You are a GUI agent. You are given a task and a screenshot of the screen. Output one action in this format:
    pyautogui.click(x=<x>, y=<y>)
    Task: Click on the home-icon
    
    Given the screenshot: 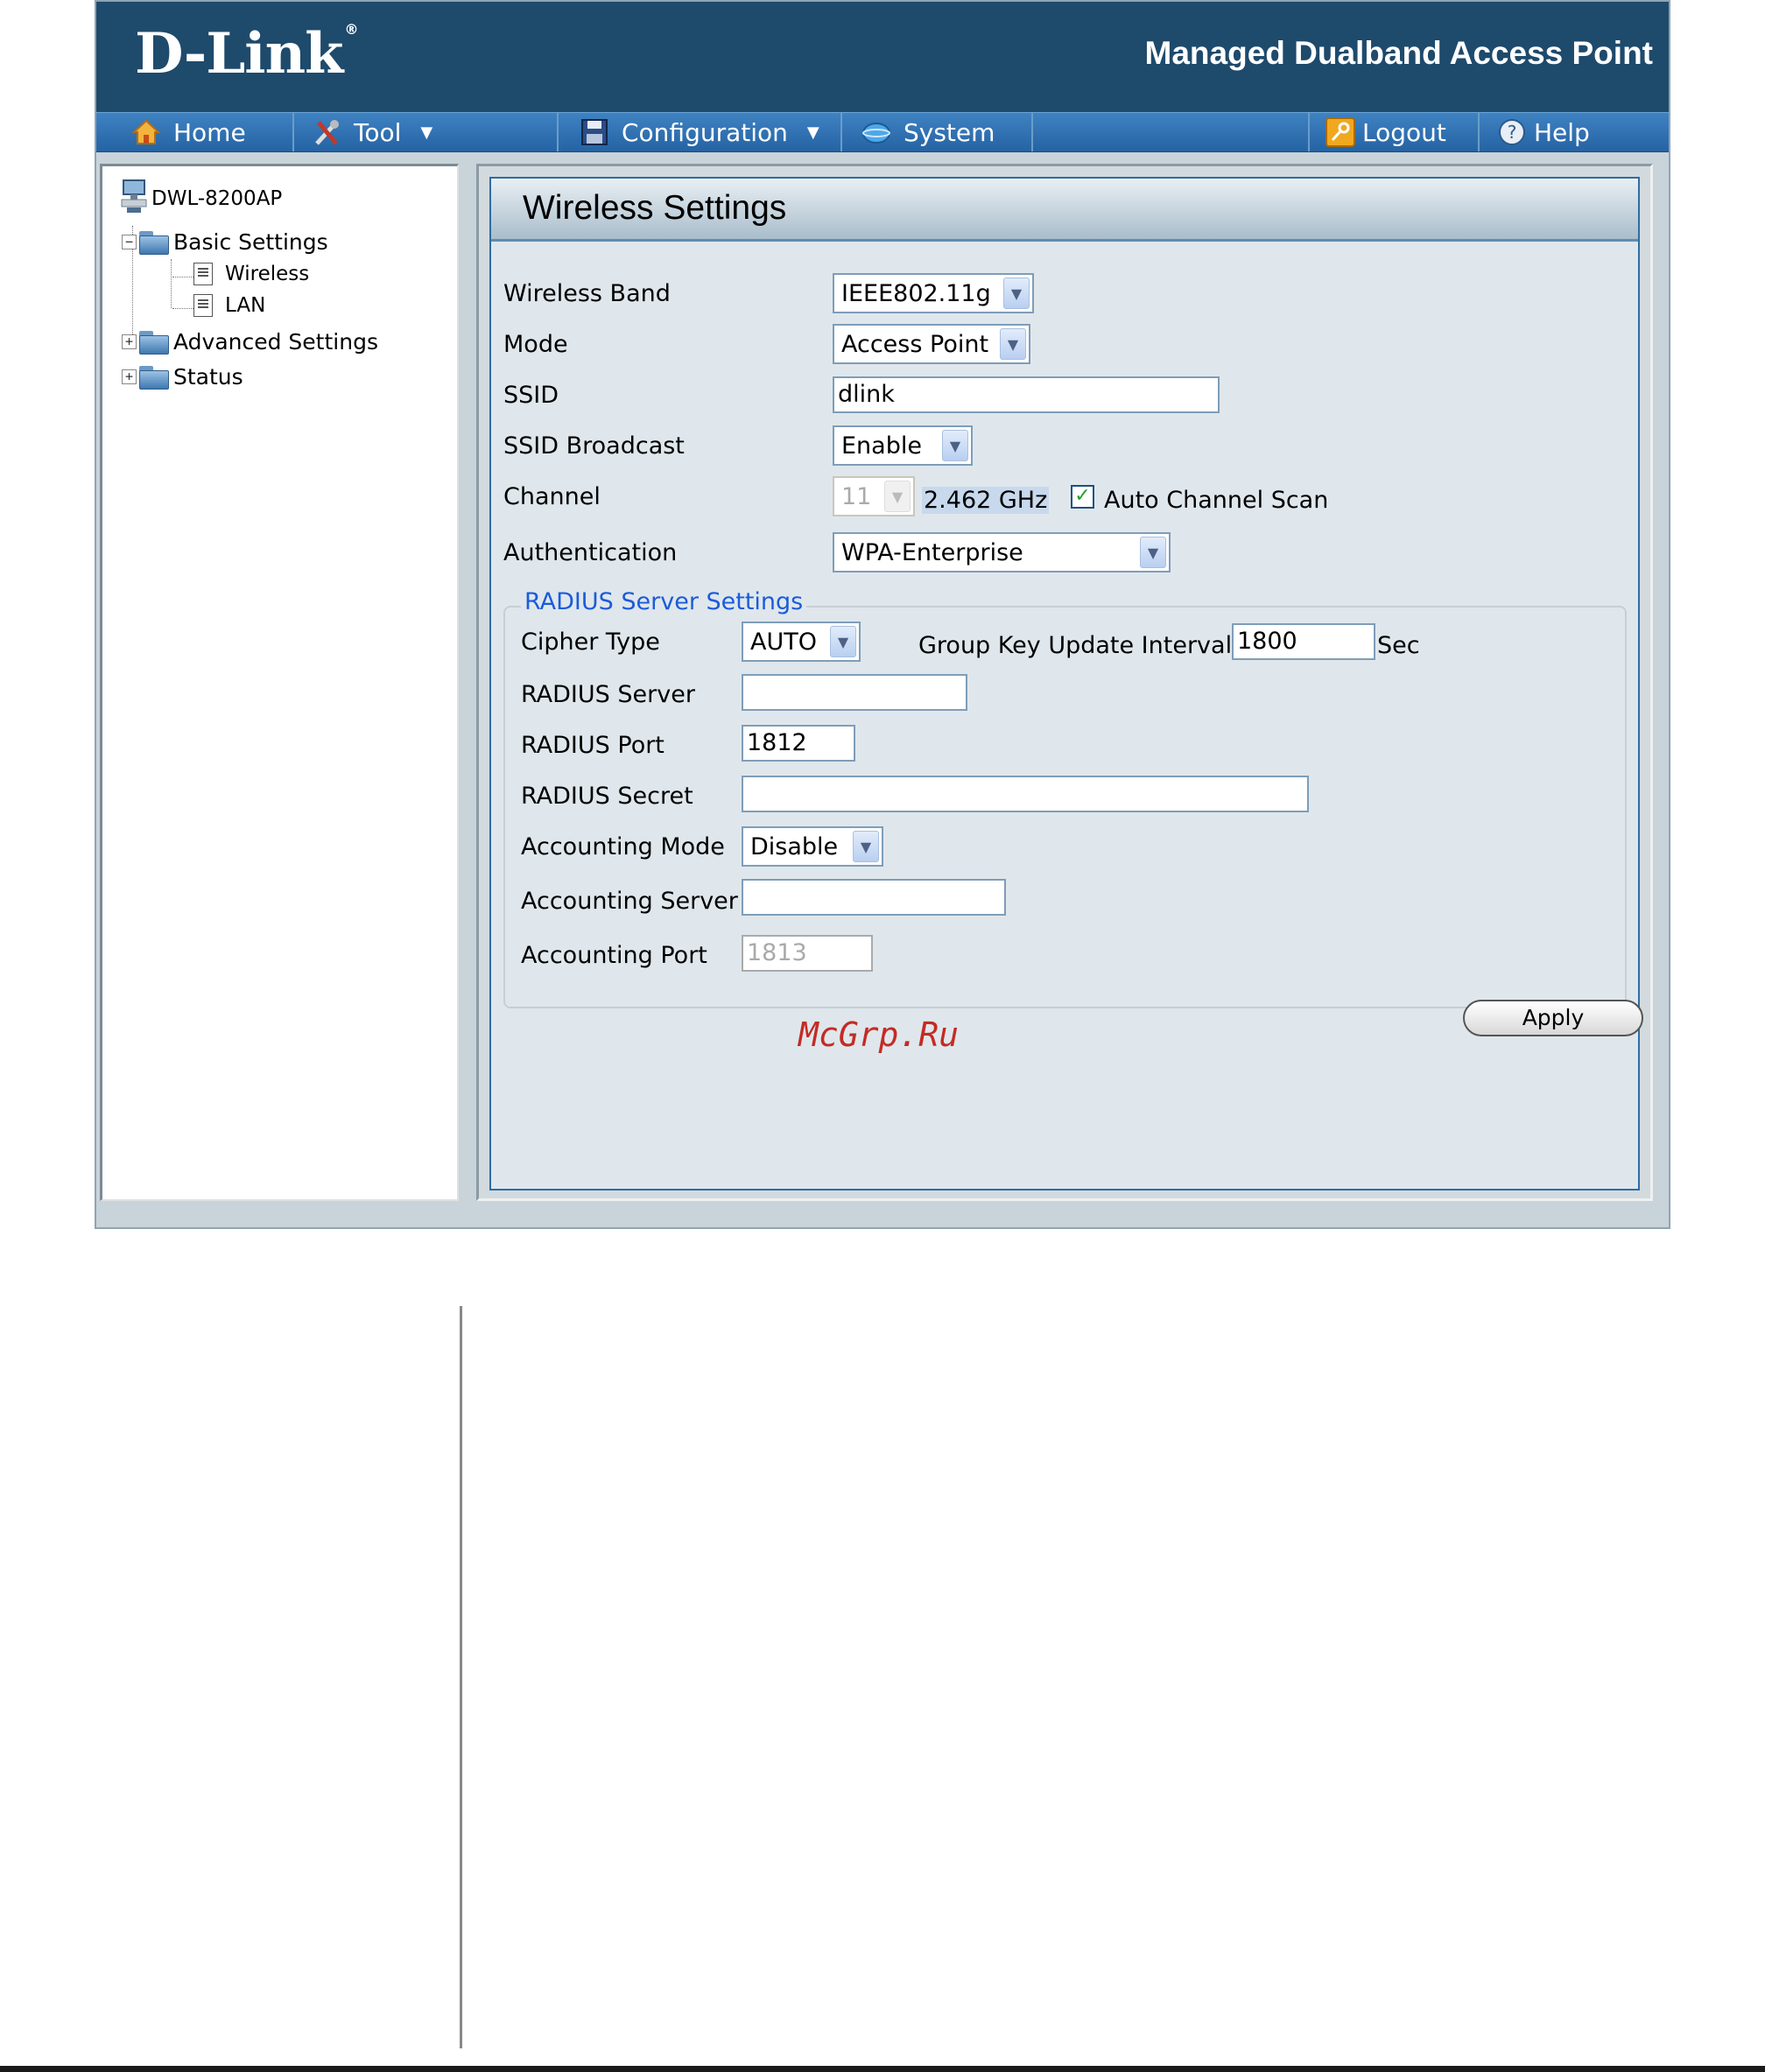 What is the action you would take?
    pyautogui.click(x=146, y=132)
    